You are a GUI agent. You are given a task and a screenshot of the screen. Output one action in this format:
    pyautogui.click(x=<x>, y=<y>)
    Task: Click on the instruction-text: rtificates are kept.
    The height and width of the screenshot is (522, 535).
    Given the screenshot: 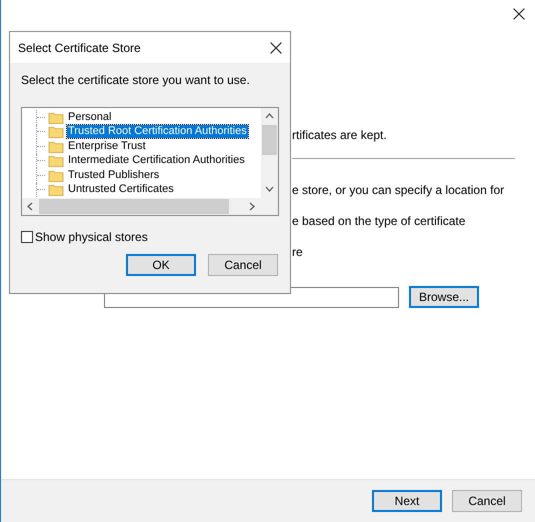 What is the action you would take?
    pyautogui.click(x=340, y=135)
    